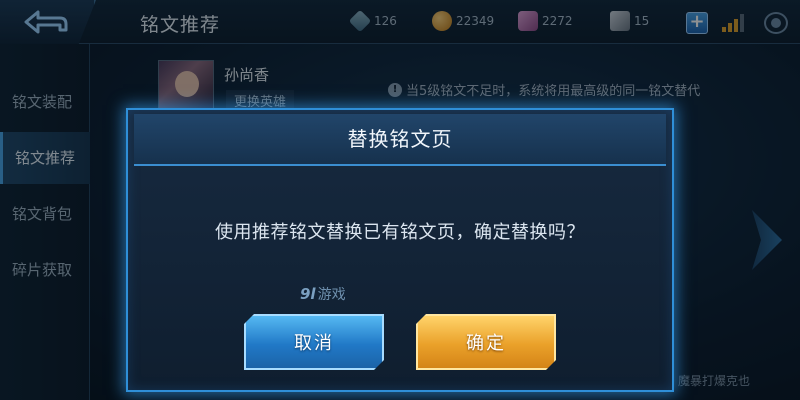  I want to click on dialog-message: 使用推荐铭文替换已有铭文页，确定替换吗？, so click(400, 232).